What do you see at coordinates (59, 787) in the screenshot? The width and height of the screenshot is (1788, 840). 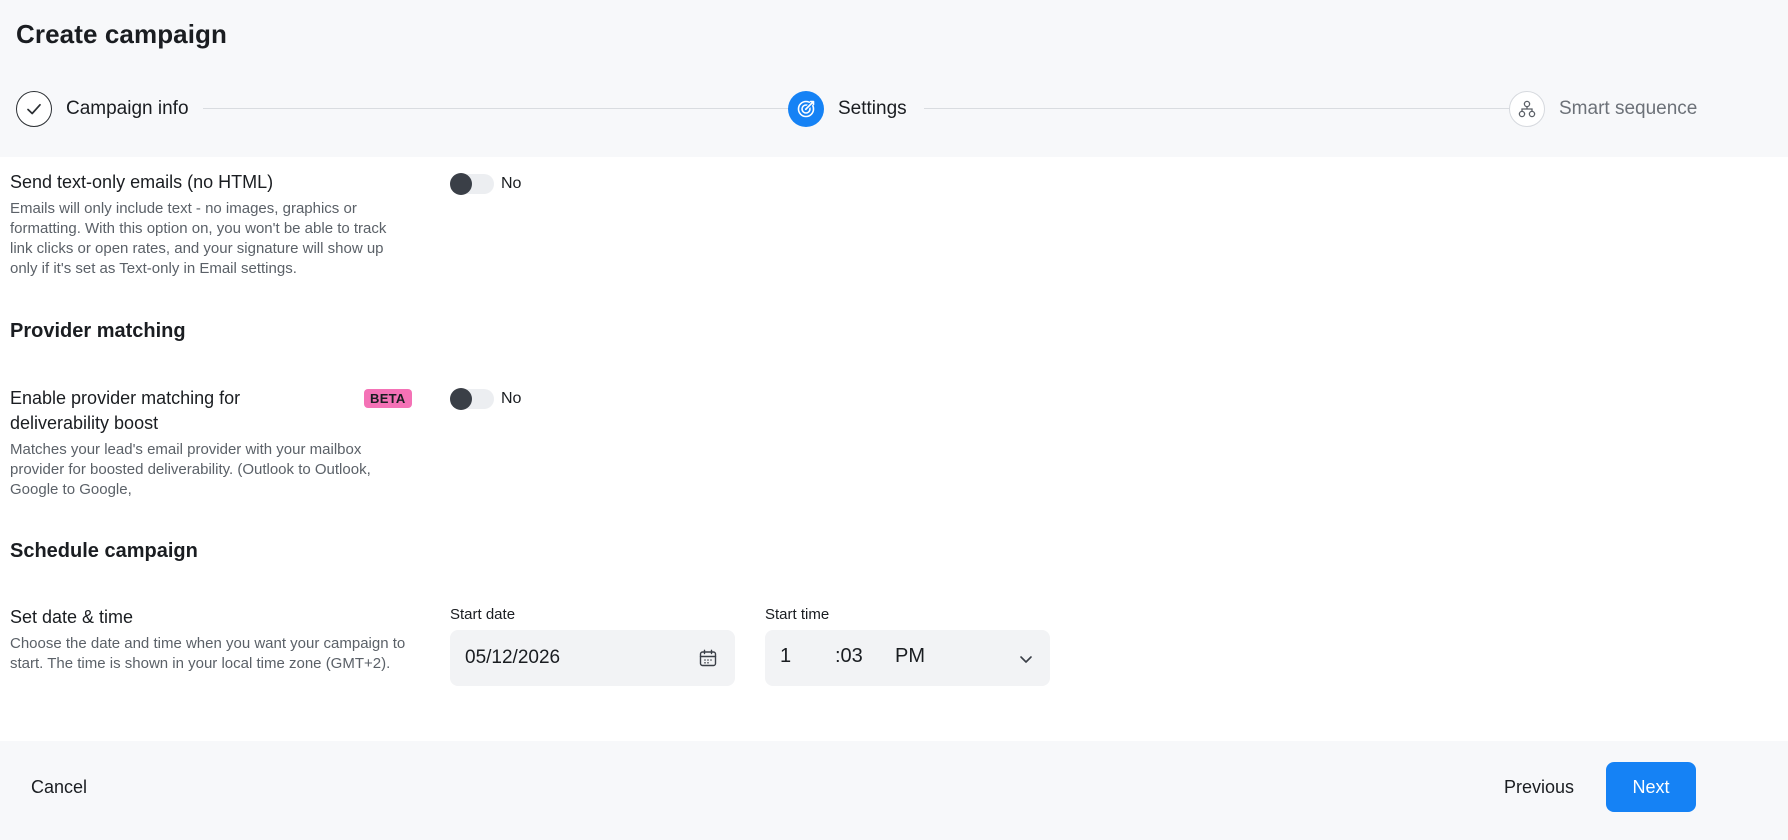 I see `cancel-button: Cancel` at bounding box center [59, 787].